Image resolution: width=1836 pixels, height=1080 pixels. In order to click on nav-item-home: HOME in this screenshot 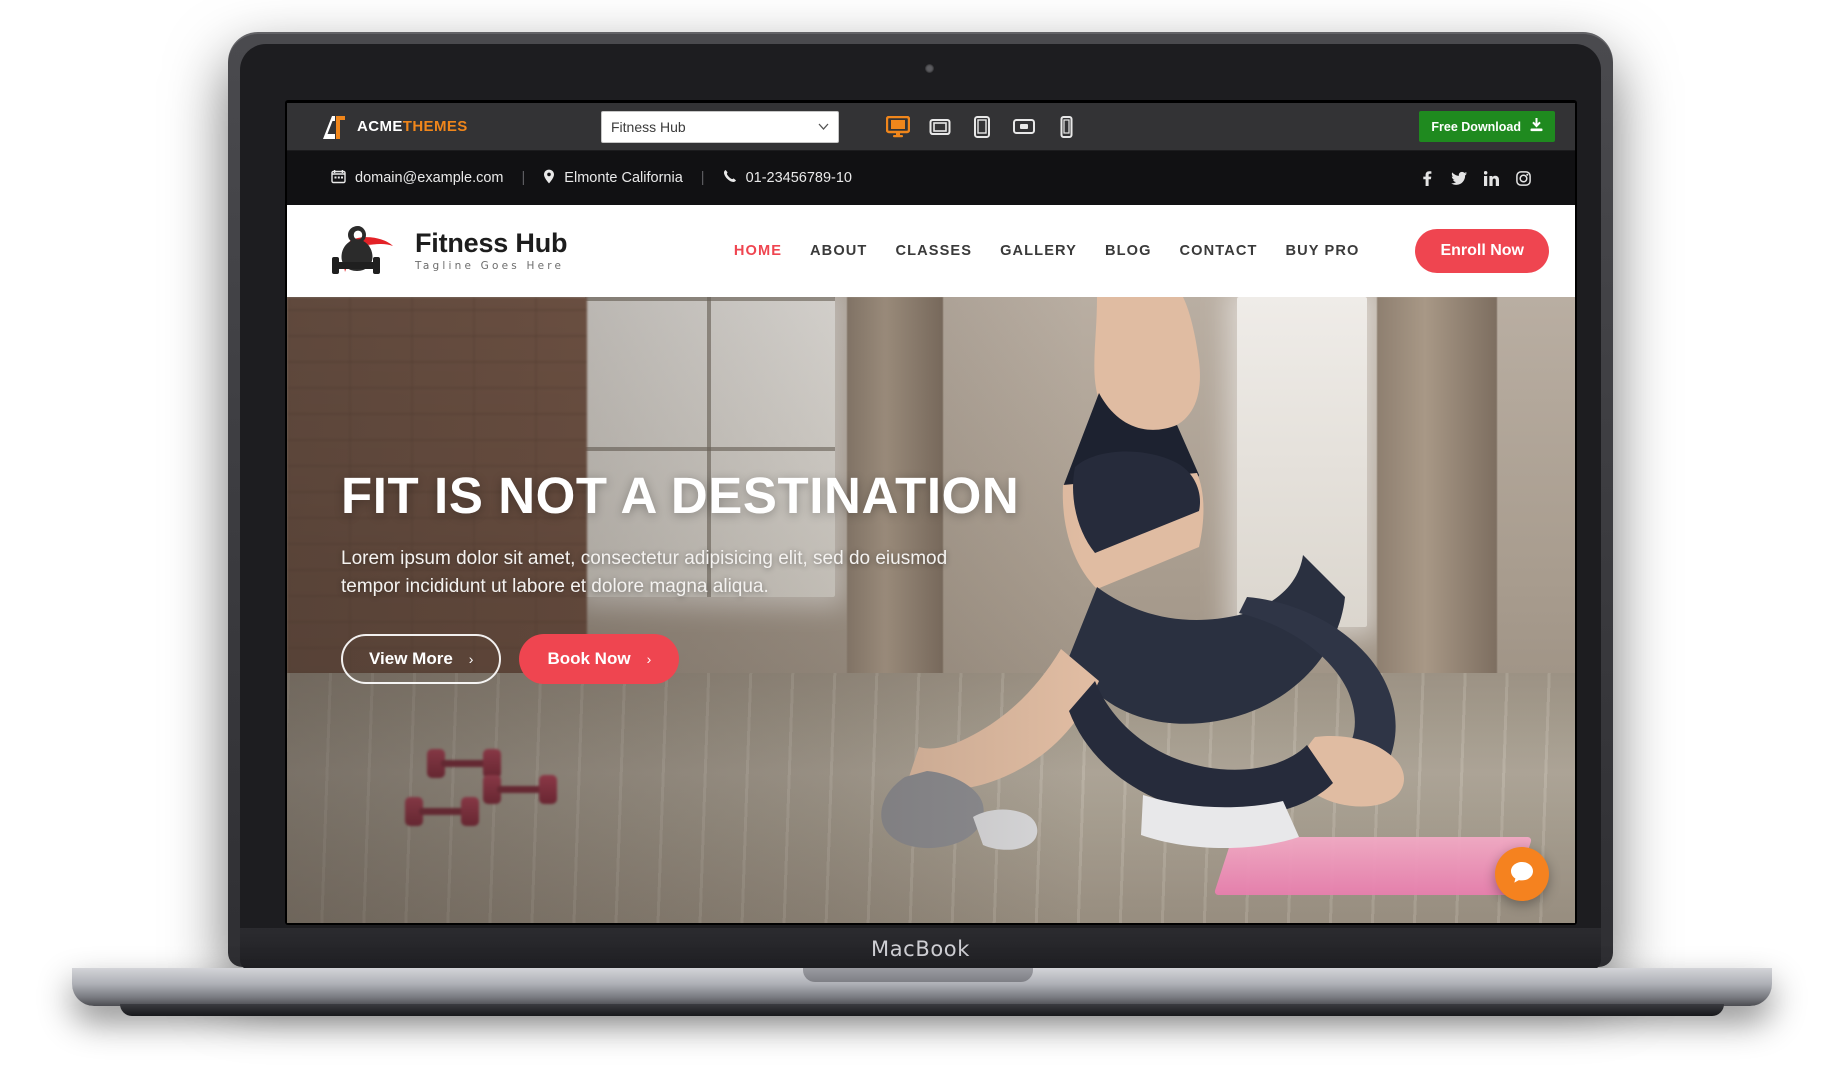, I will do `click(758, 251)`.